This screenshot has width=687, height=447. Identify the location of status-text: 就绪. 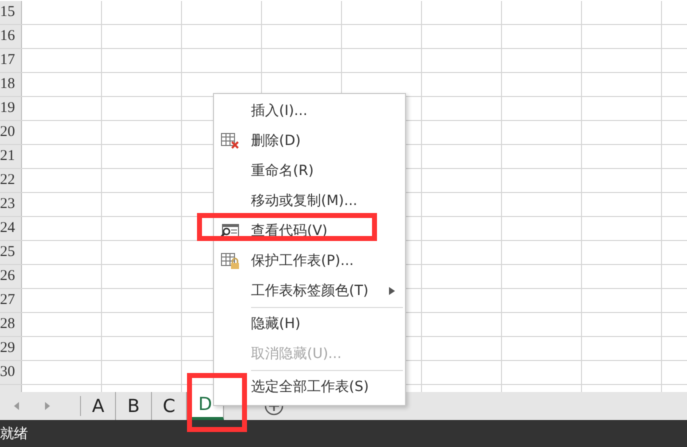
(14, 433).